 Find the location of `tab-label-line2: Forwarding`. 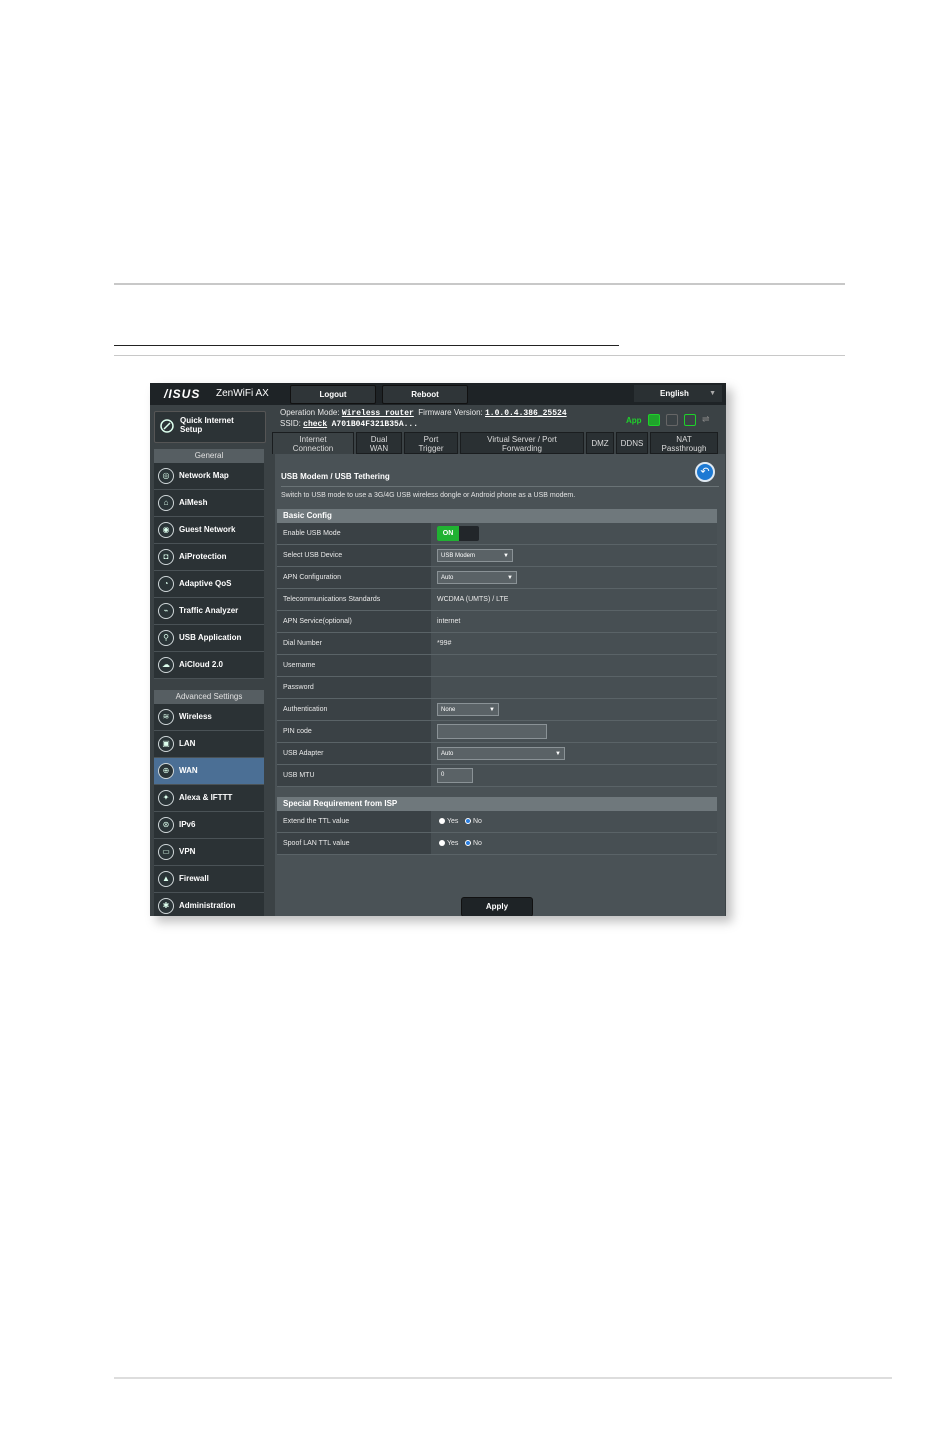

tab-label-line2: Forwarding is located at coordinates (521, 448).